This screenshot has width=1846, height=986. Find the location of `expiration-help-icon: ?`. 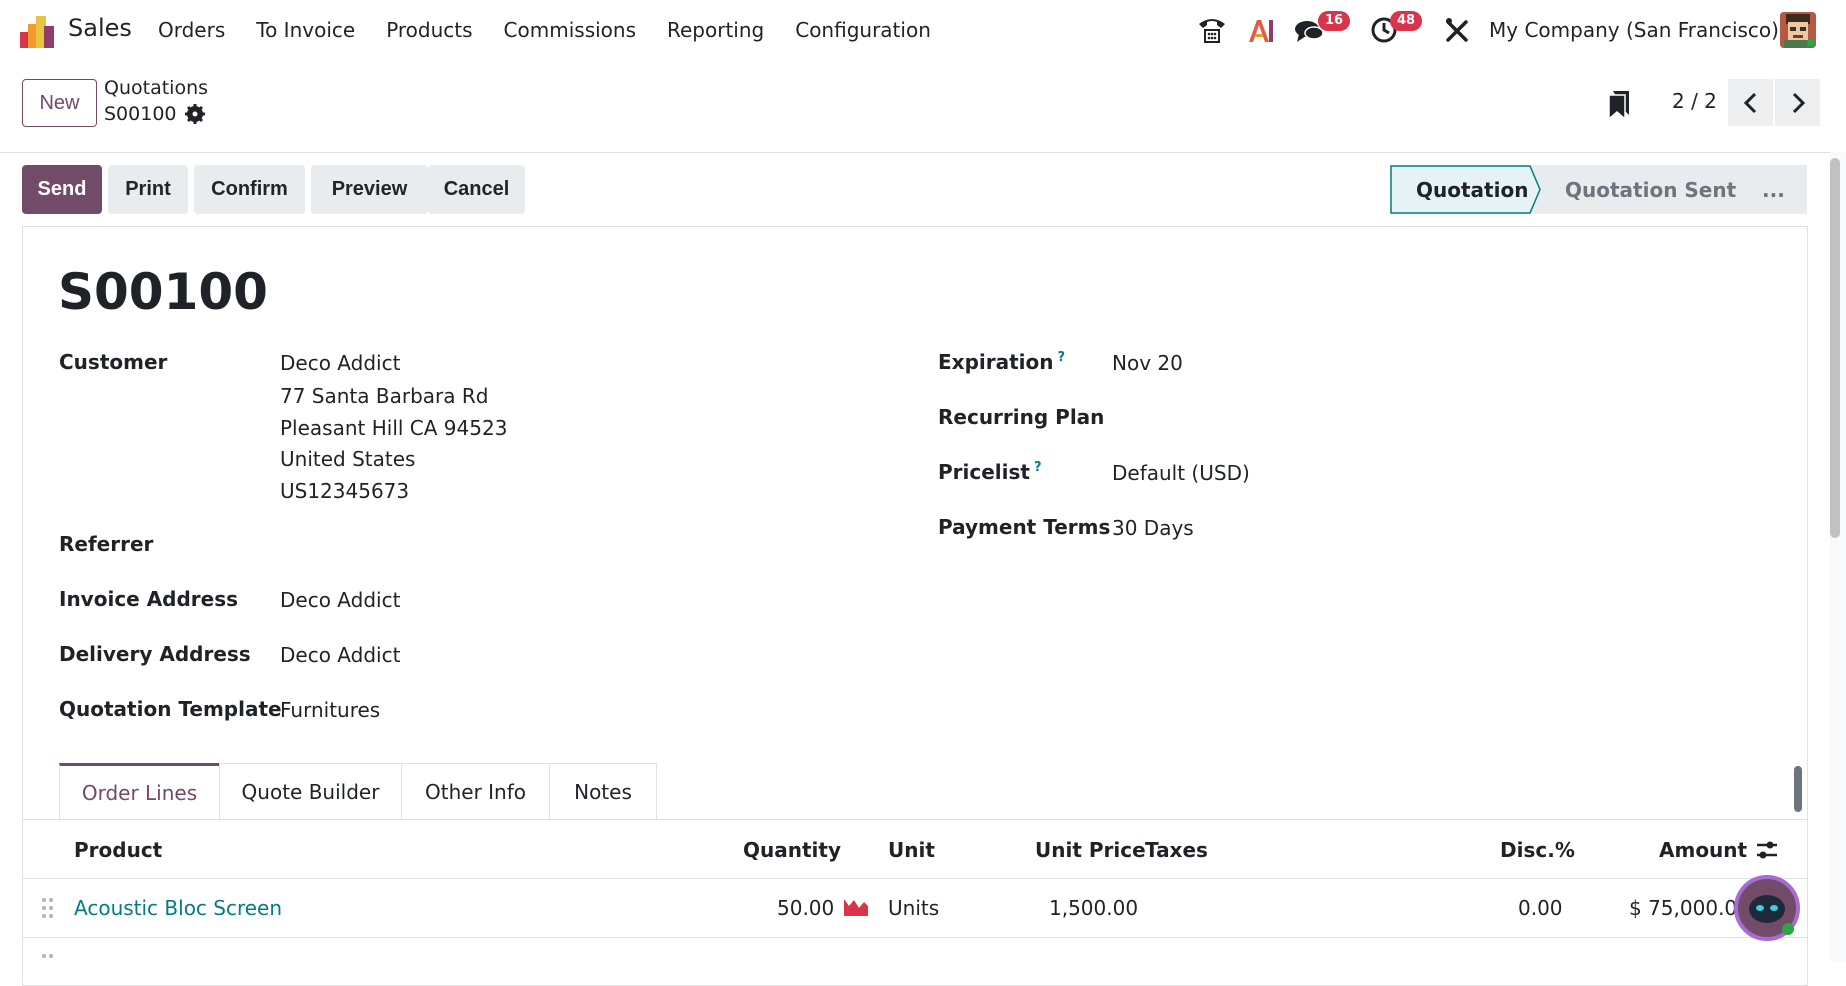

expiration-help-icon: ? is located at coordinates (1062, 357).